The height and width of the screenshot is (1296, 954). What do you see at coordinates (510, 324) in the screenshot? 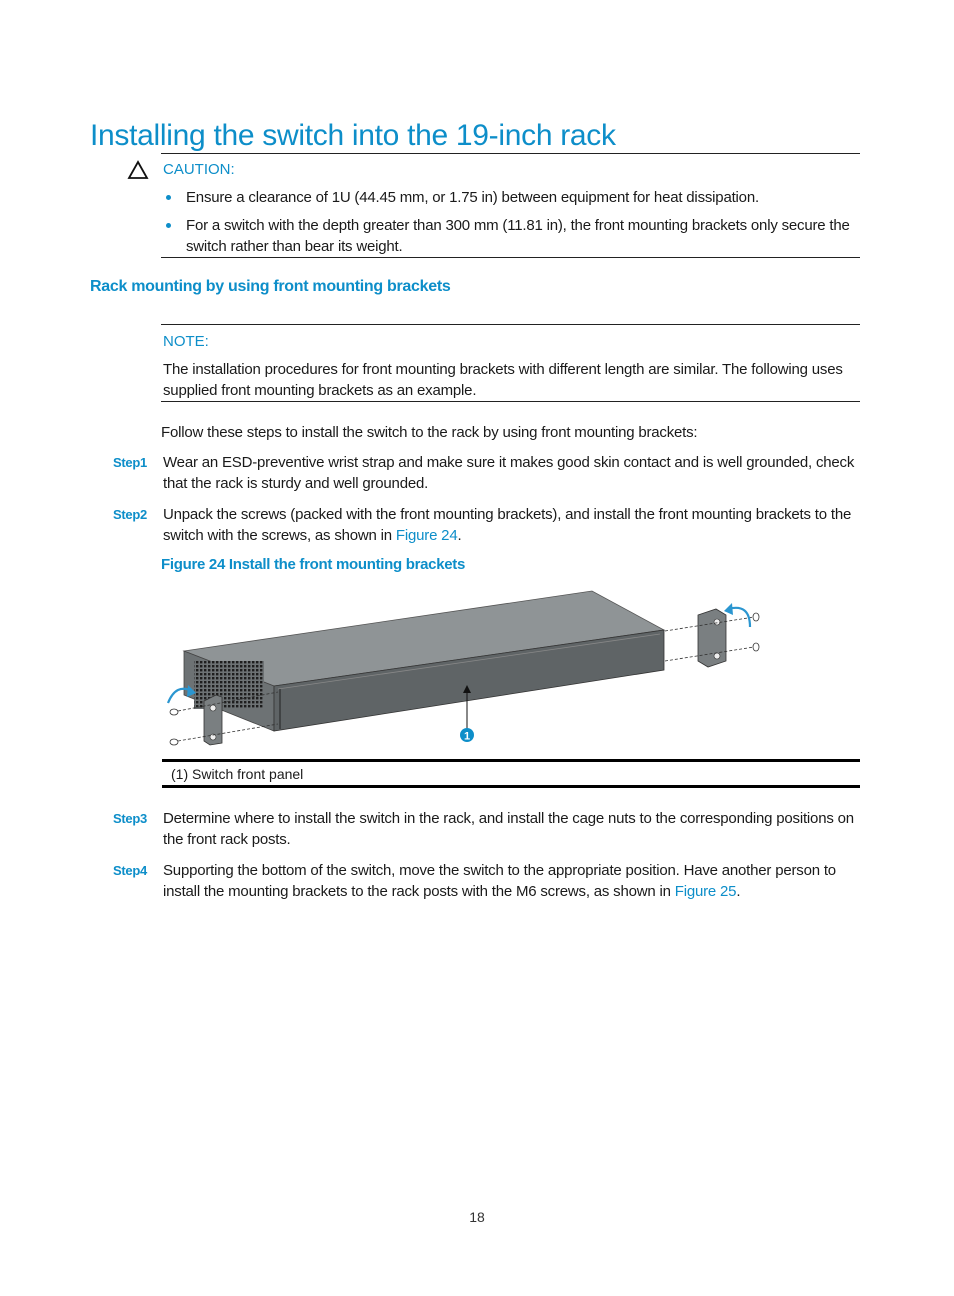
I see `note-top-rule` at bounding box center [510, 324].